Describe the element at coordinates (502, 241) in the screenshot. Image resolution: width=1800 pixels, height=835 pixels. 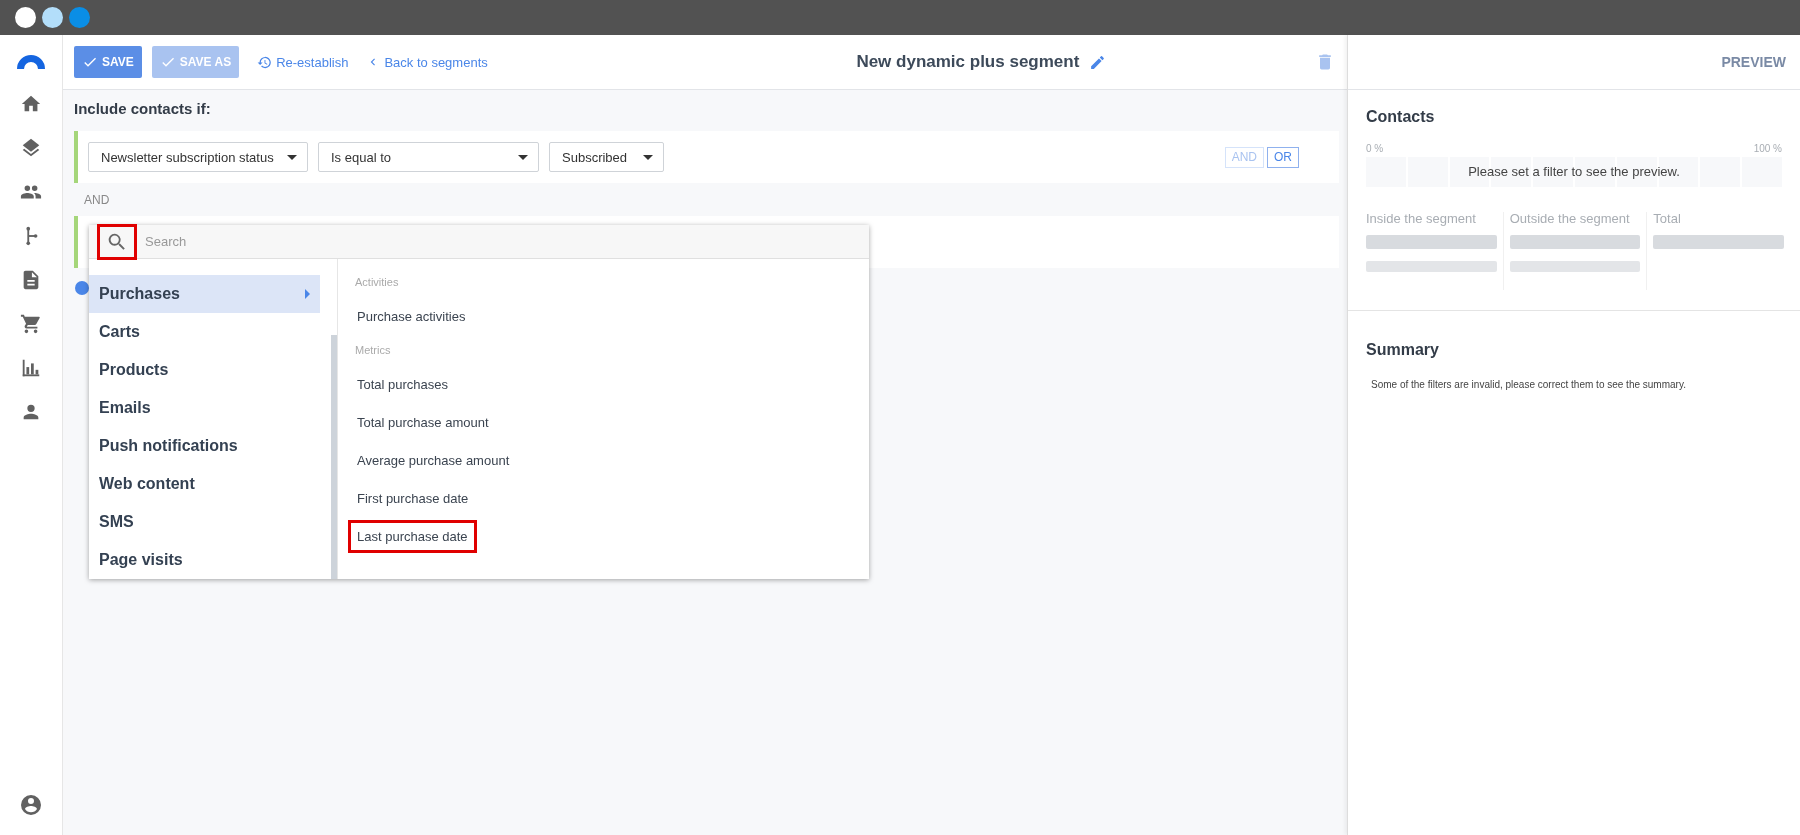
I see `search-field: Search` at that location.